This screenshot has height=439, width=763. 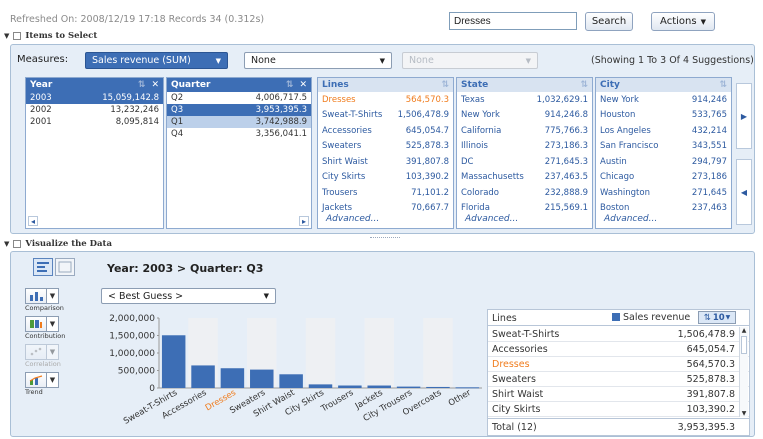 What do you see at coordinates (188, 296) in the screenshot?
I see `chart-type-select: < Best Guess > ▼` at bounding box center [188, 296].